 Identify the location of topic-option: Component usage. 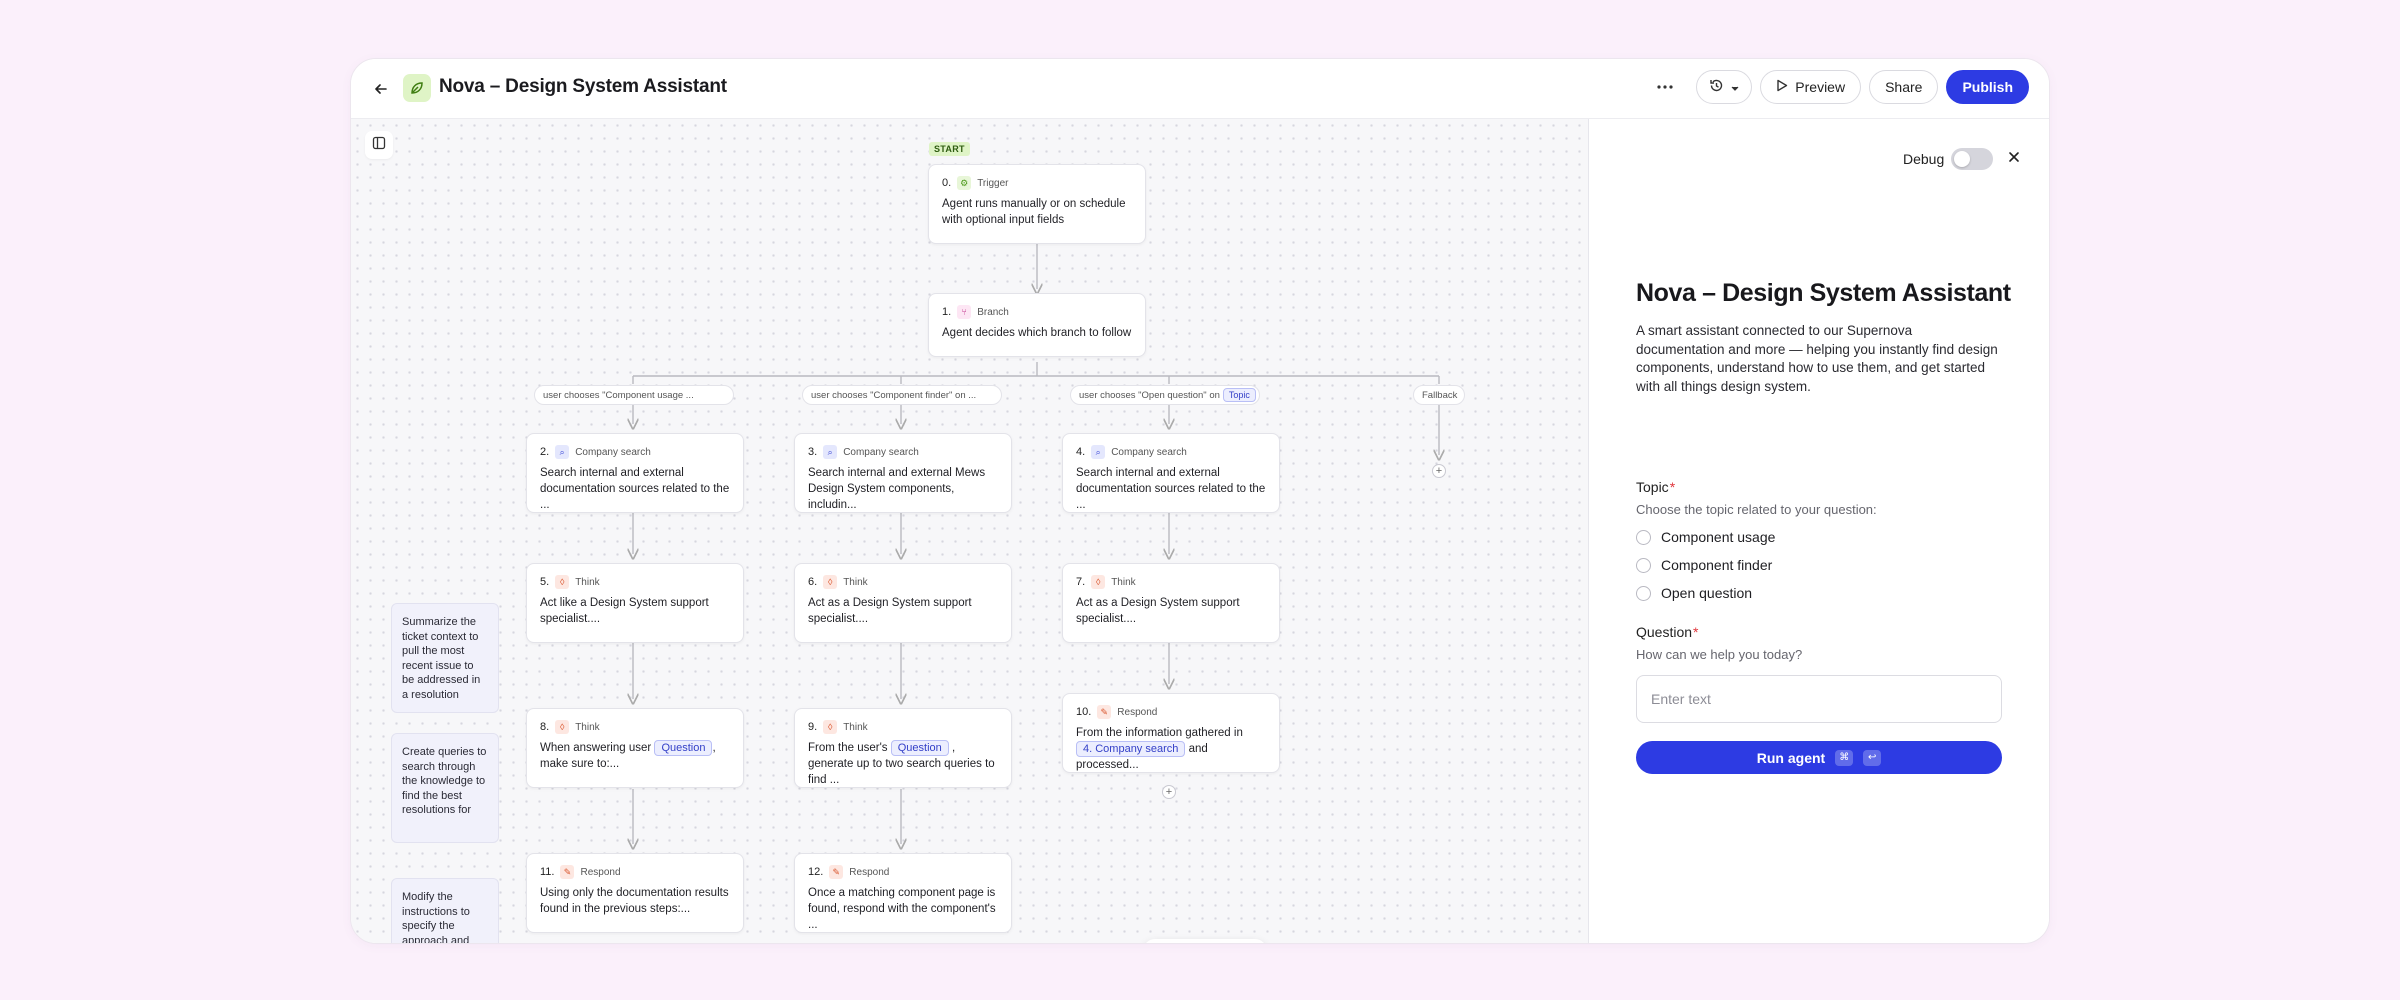
(1705, 537).